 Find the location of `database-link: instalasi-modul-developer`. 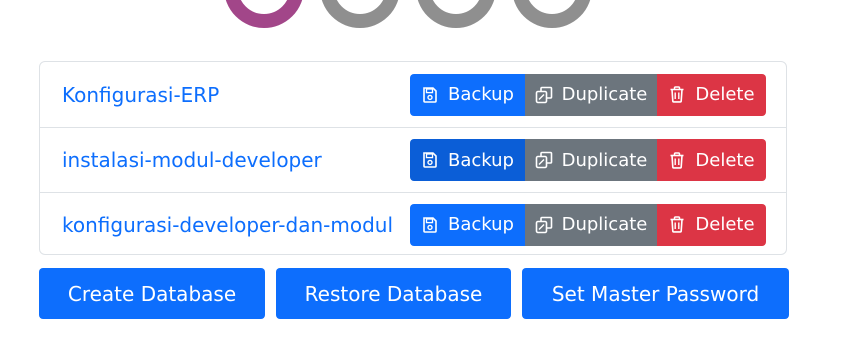

database-link: instalasi-modul-developer is located at coordinates (192, 160).